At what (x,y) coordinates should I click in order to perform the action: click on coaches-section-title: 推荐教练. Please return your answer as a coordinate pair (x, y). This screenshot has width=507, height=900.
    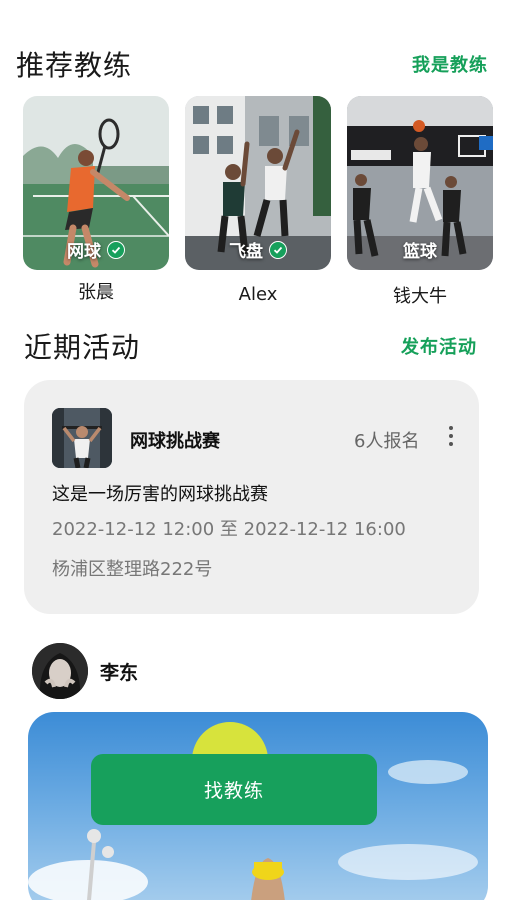
    Looking at the image, I should click on (74, 65).